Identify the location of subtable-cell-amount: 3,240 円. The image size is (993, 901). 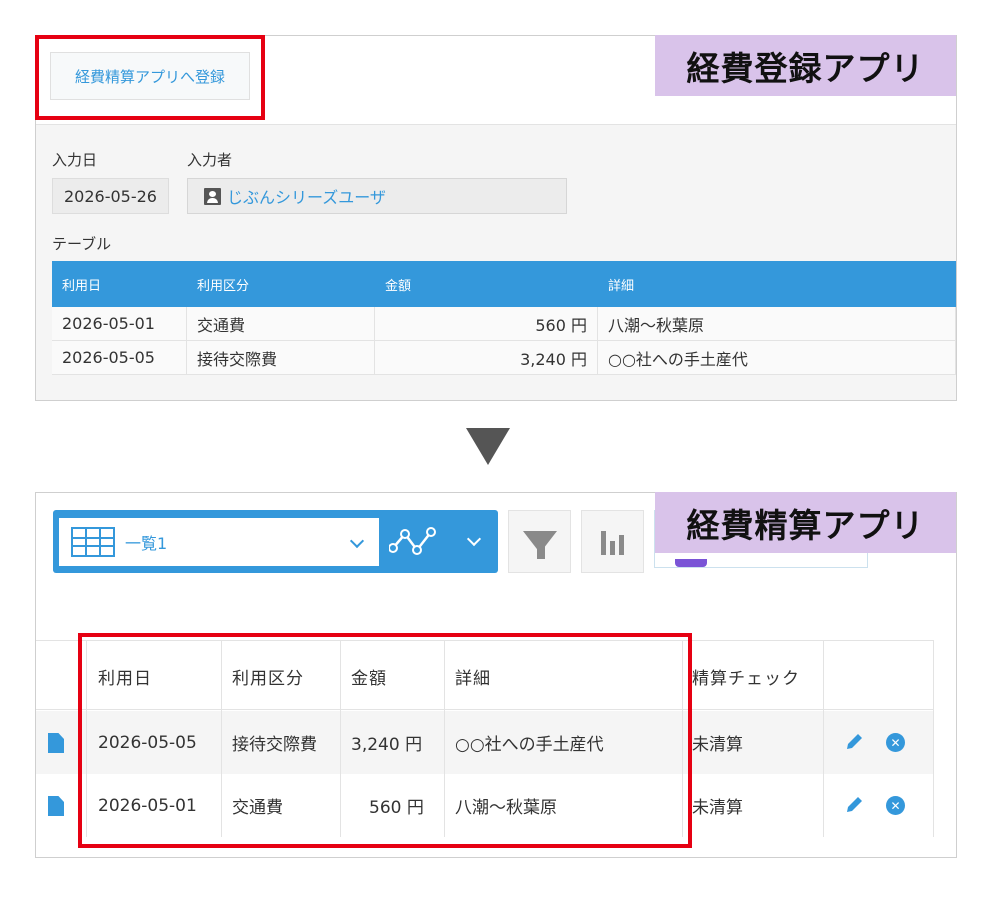
(486, 357).